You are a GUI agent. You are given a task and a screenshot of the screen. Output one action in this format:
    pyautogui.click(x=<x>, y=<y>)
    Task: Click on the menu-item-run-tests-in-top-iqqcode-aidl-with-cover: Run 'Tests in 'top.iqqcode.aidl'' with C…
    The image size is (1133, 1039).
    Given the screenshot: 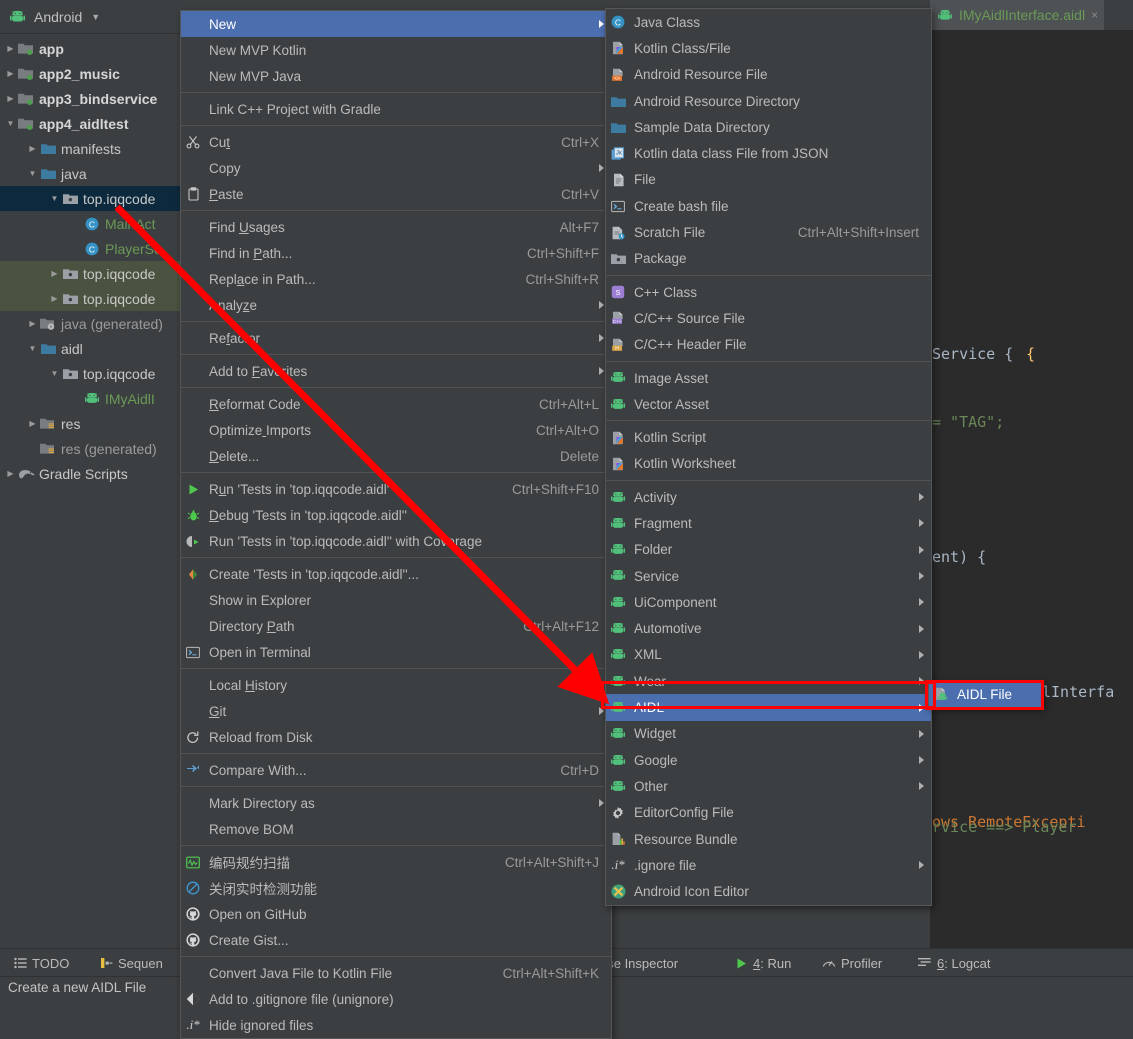 What is the action you would take?
    pyautogui.click(x=396, y=541)
    